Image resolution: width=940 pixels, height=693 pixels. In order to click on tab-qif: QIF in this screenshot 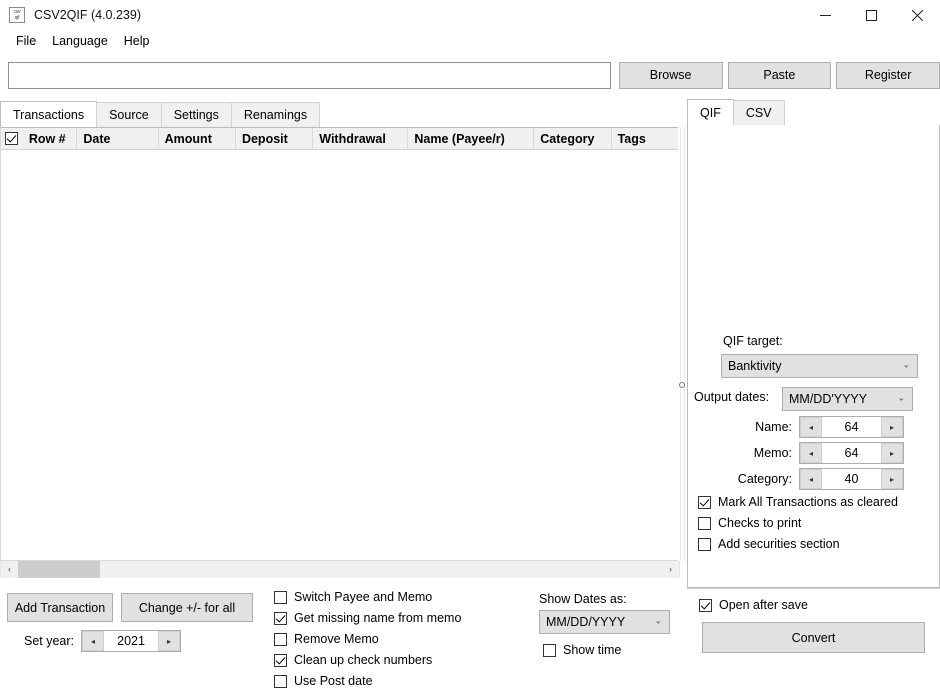, I will do `click(710, 112)`.